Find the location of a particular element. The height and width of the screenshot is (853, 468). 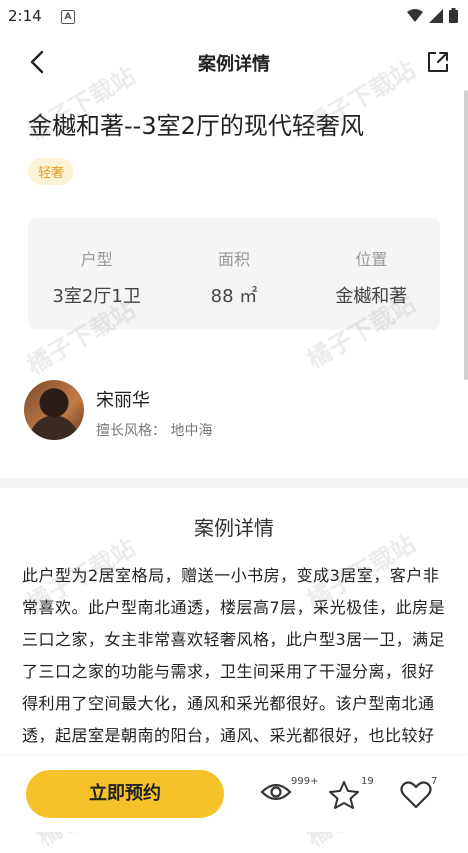

info-label: 面积 is located at coordinates (233, 259).